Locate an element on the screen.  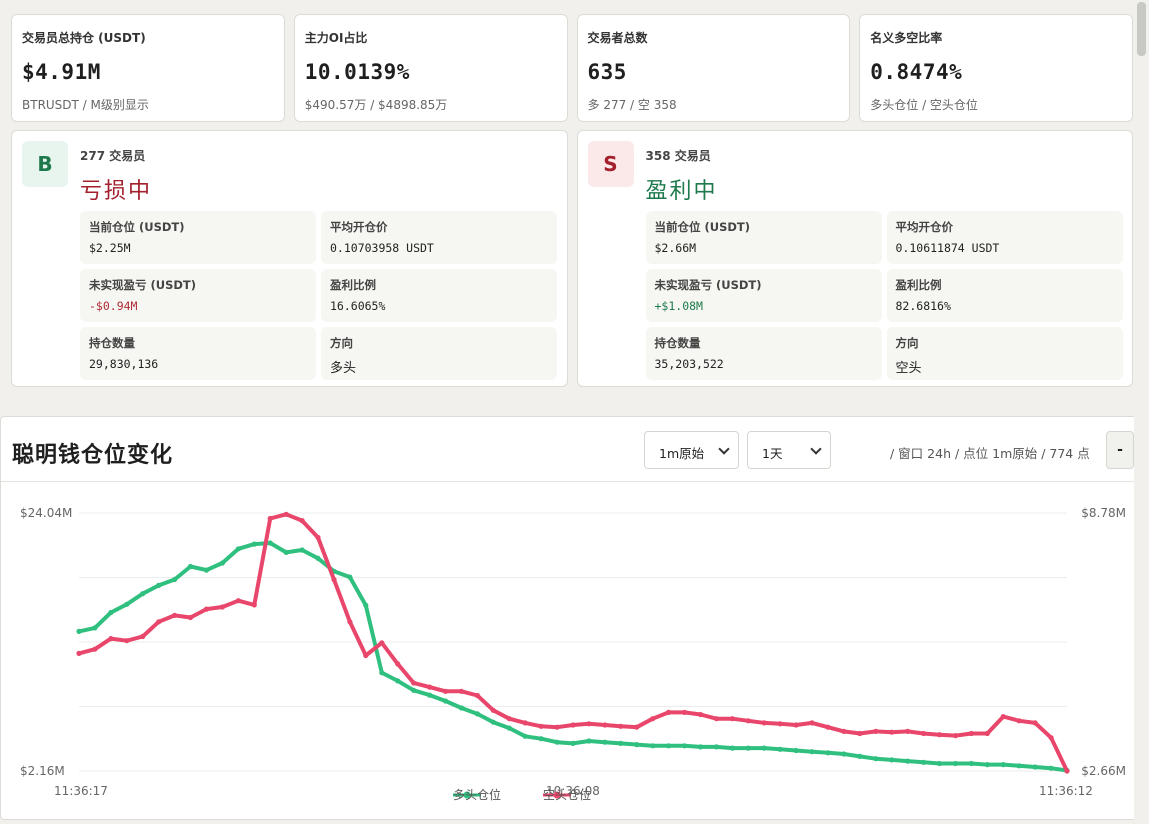
stat-label: 名义多空比率 is located at coordinates (906, 38).